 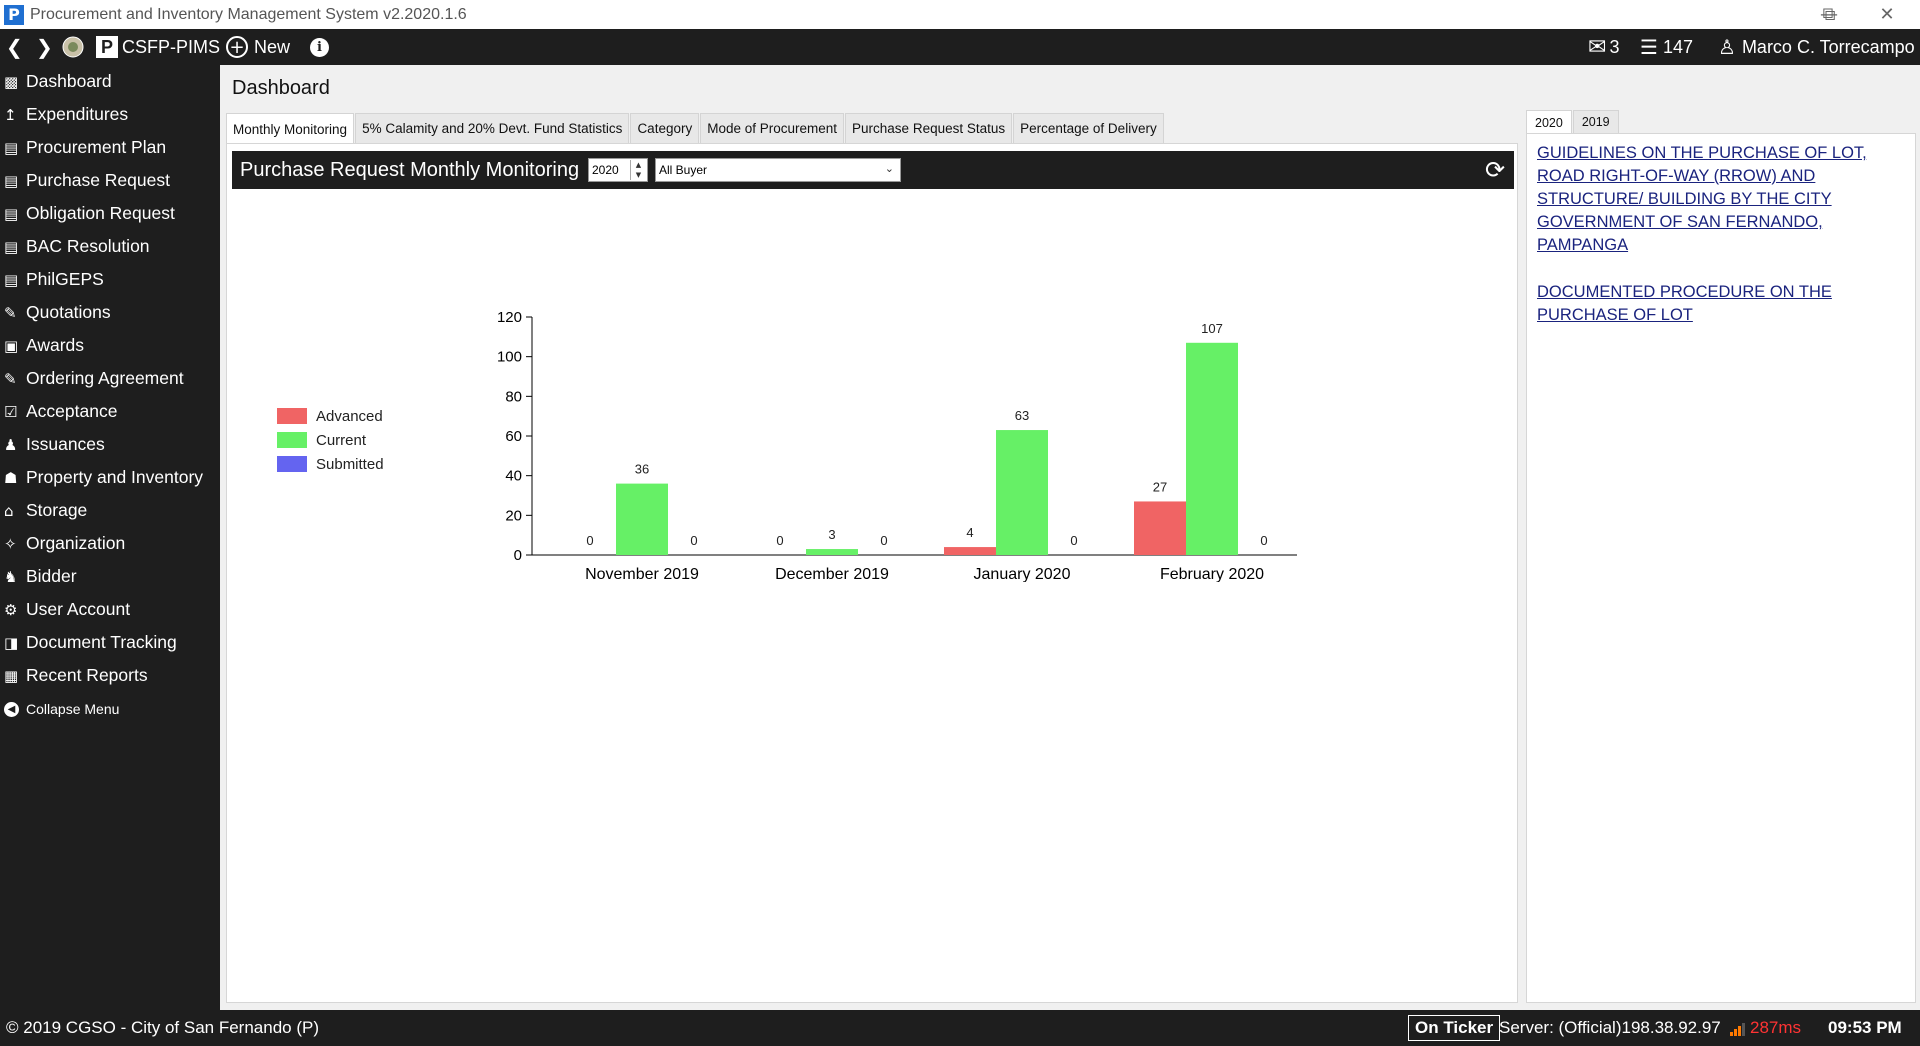 I want to click on year-spinner: 2020 ▲ ▼, so click(x=618, y=170).